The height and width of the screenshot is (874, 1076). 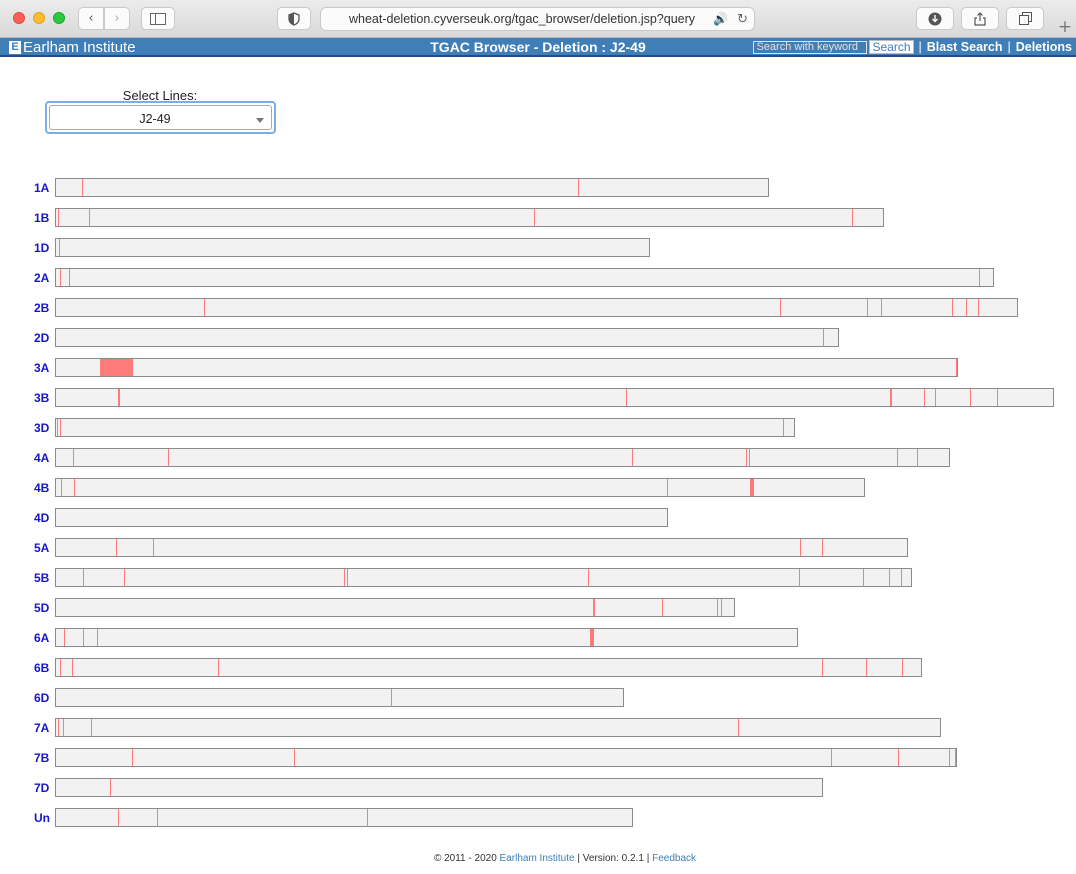 I want to click on tabs-overview-button, so click(x=1025, y=18).